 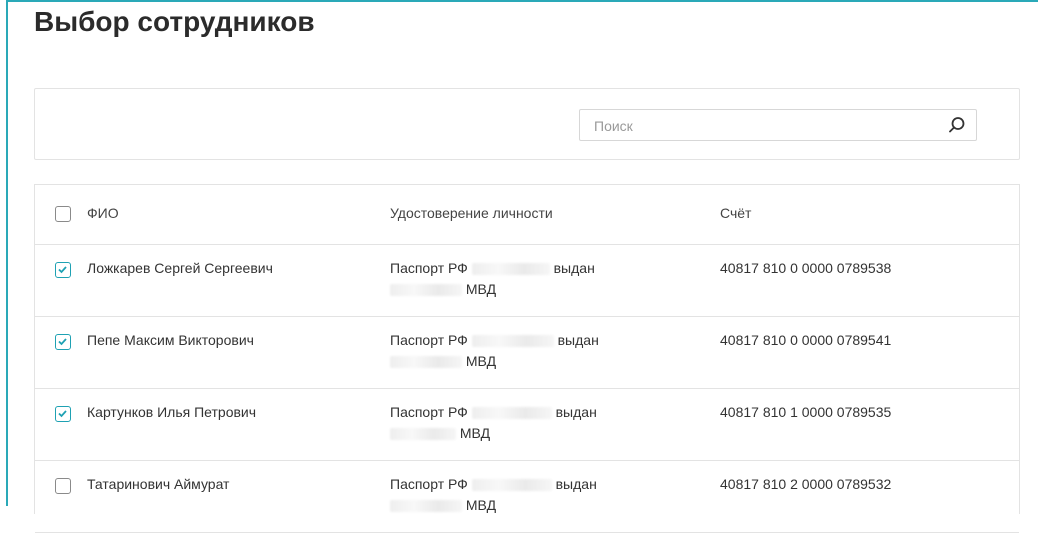 I want to click on employee-account: 40817 810 0 0000 0789541, so click(x=806, y=340).